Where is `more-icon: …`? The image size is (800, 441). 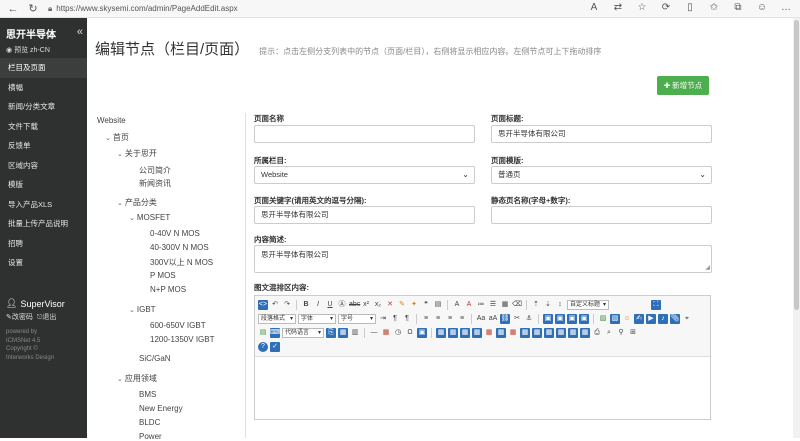 more-icon: … is located at coordinates (786, 7).